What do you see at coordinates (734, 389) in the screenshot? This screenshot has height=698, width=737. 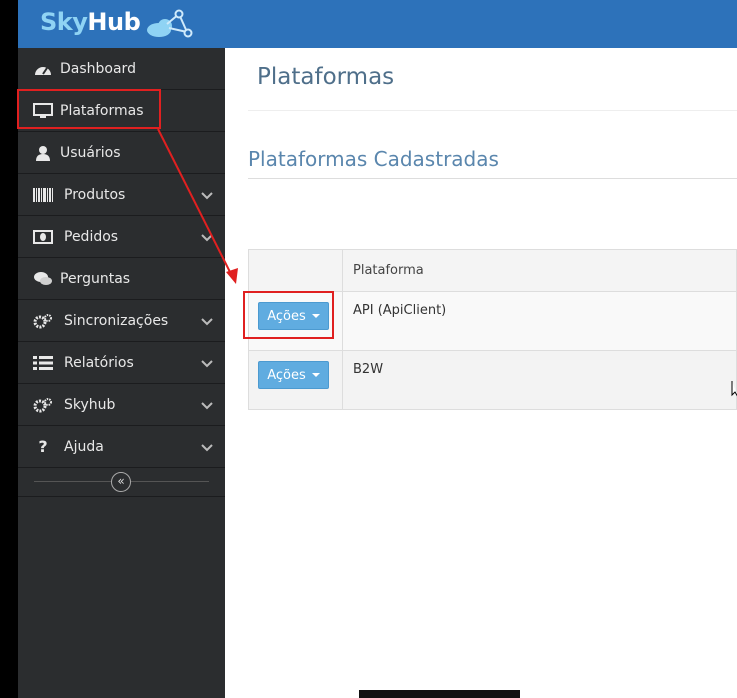 I see `mouse-cursor-icon` at bounding box center [734, 389].